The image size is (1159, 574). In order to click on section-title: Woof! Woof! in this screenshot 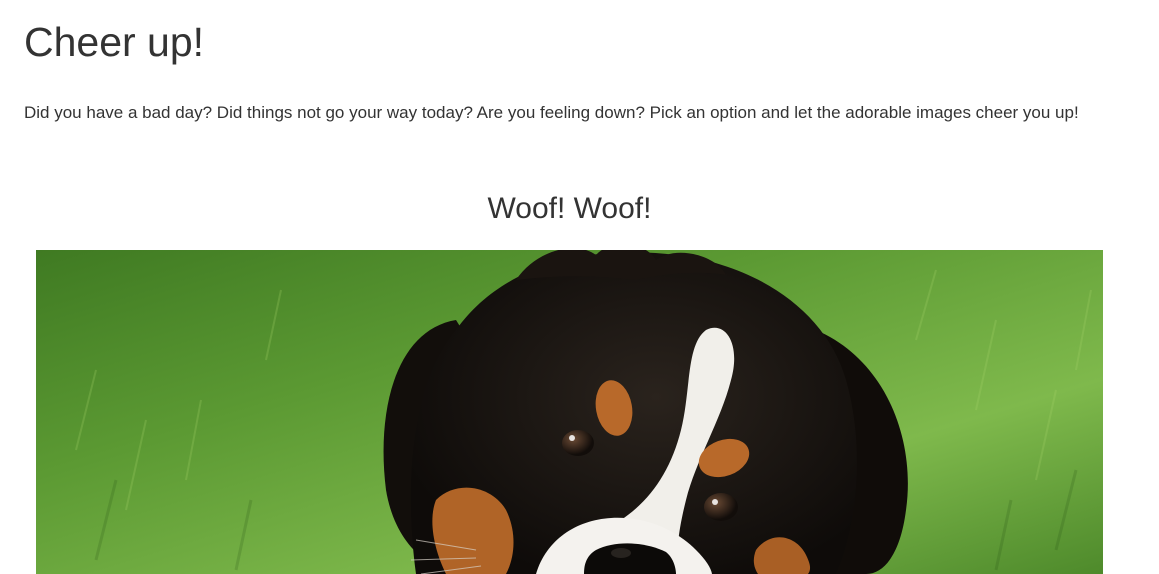, I will do `click(569, 208)`.